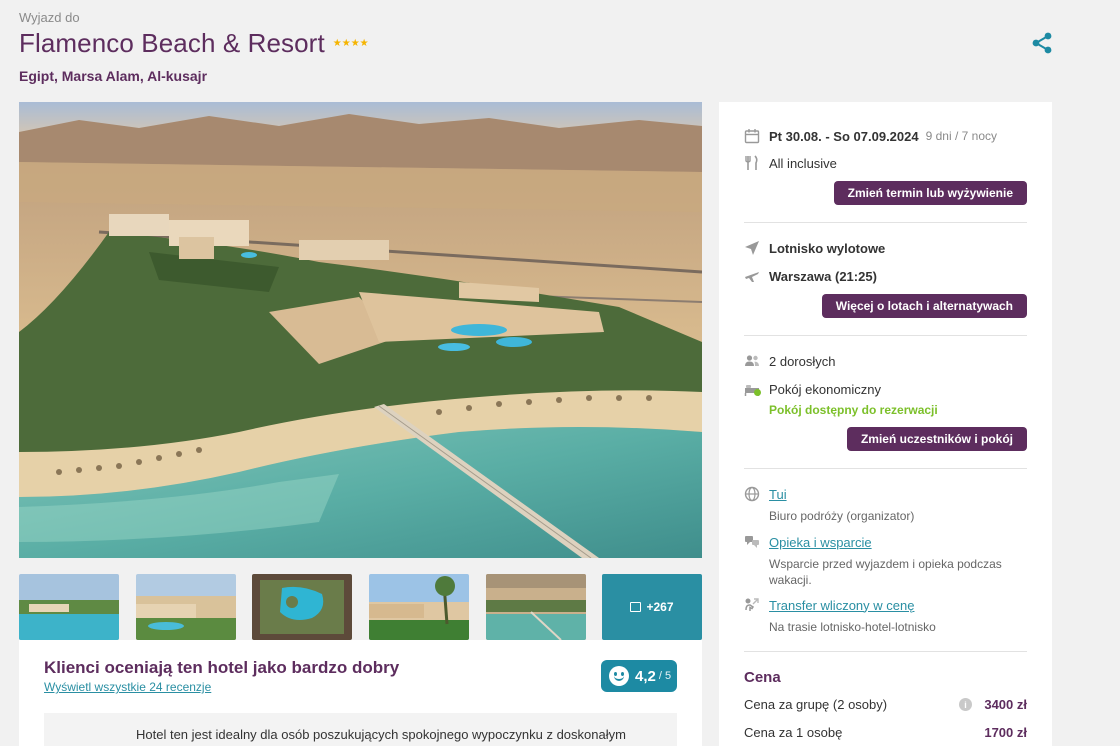  What do you see at coordinates (924, 306) in the screenshot?
I see `flights-button: Więcej o lotach i alternatywach` at bounding box center [924, 306].